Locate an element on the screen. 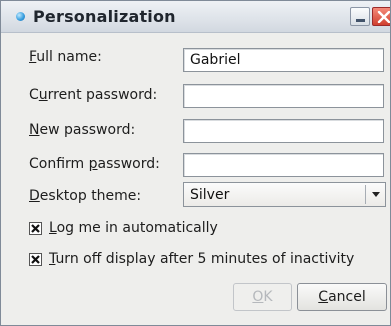  full-name-value: Gabriel is located at coordinates (215, 60).